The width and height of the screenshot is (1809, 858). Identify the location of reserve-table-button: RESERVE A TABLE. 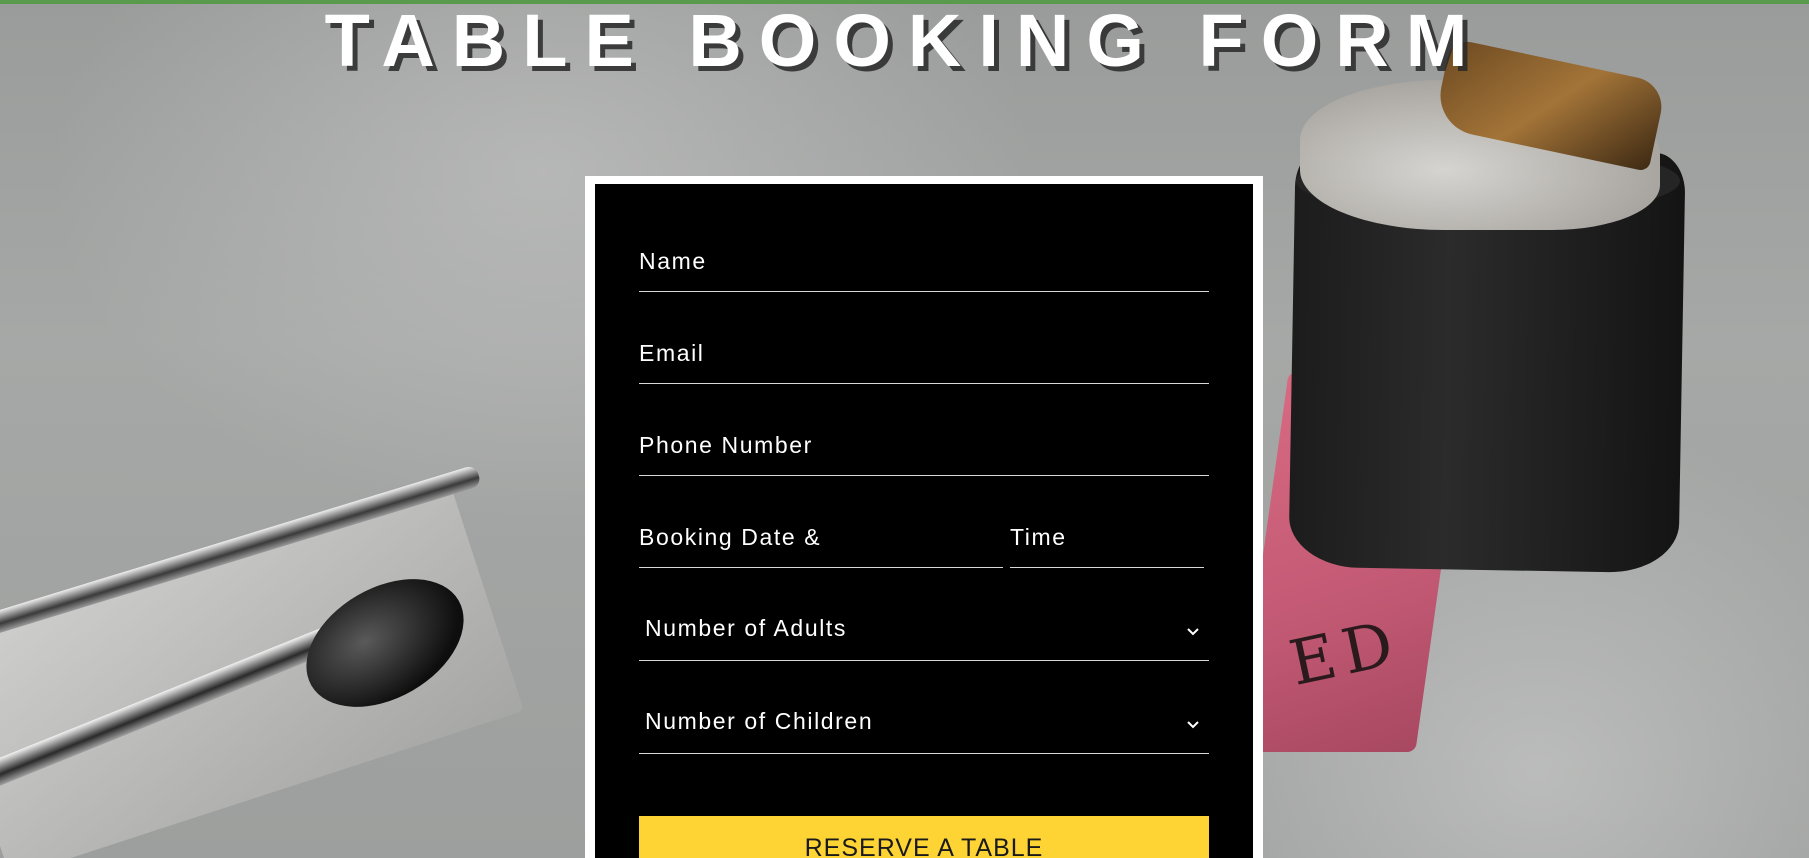
(924, 837).